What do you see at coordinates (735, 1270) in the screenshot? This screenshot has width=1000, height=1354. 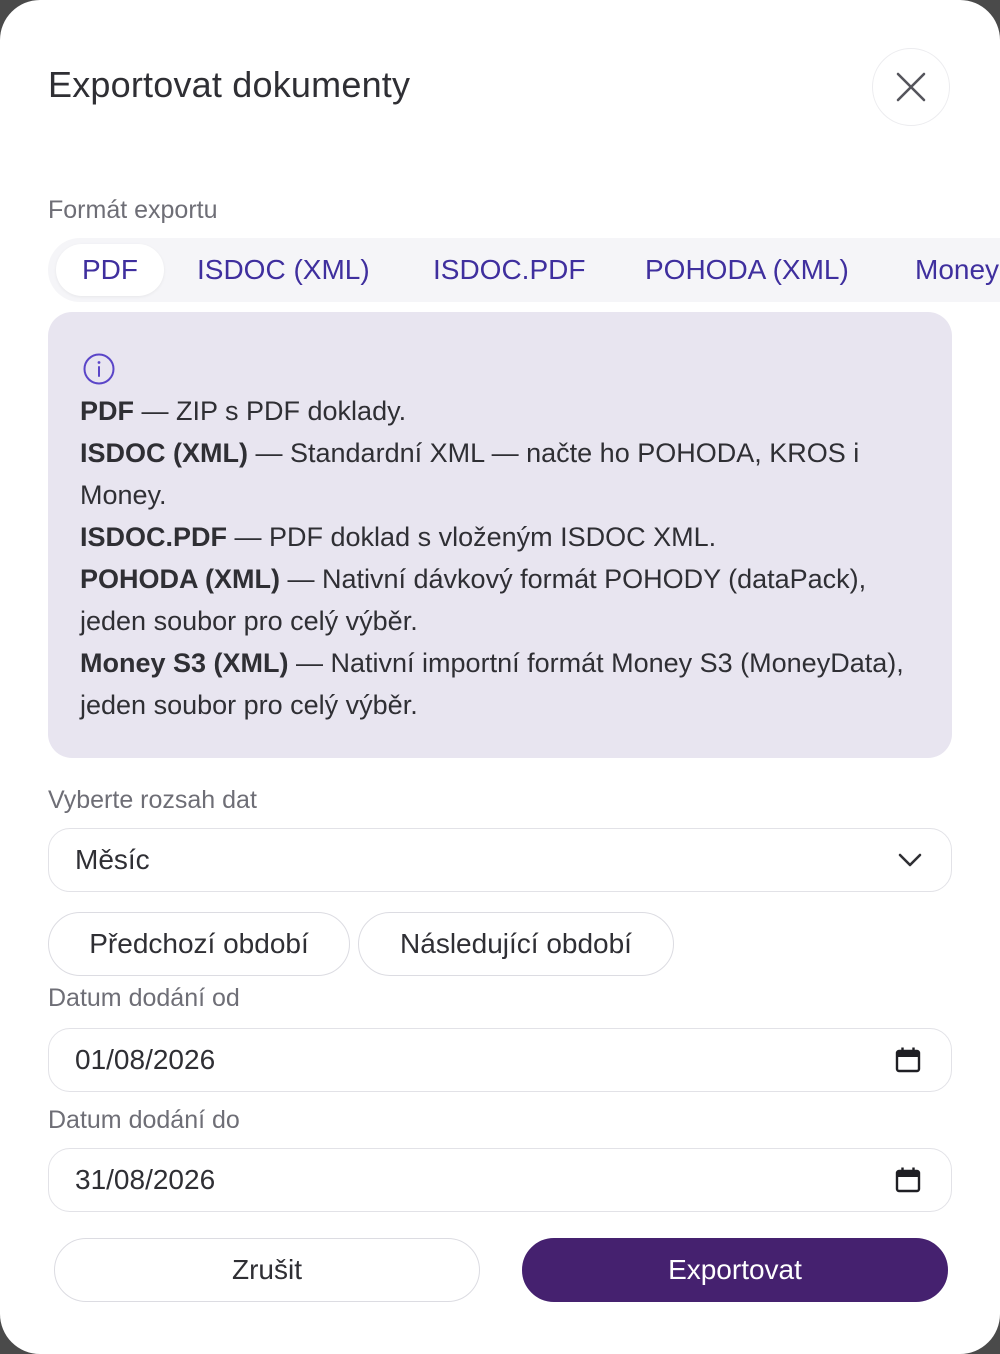 I see `export-button: Exportovat` at bounding box center [735, 1270].